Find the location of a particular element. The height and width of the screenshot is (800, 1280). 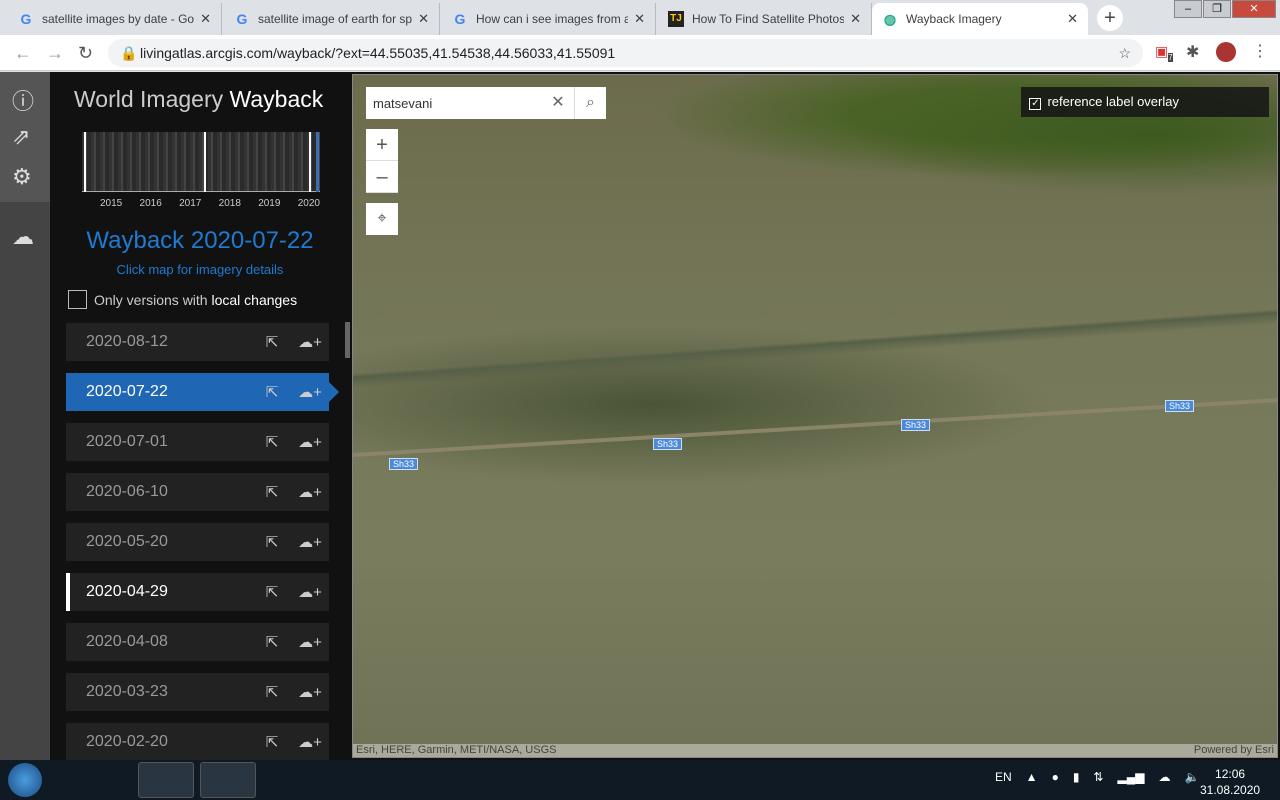

icon-rail: ⓘ ⇗ ⚙ ☁ is located at coordinates (25, 416).